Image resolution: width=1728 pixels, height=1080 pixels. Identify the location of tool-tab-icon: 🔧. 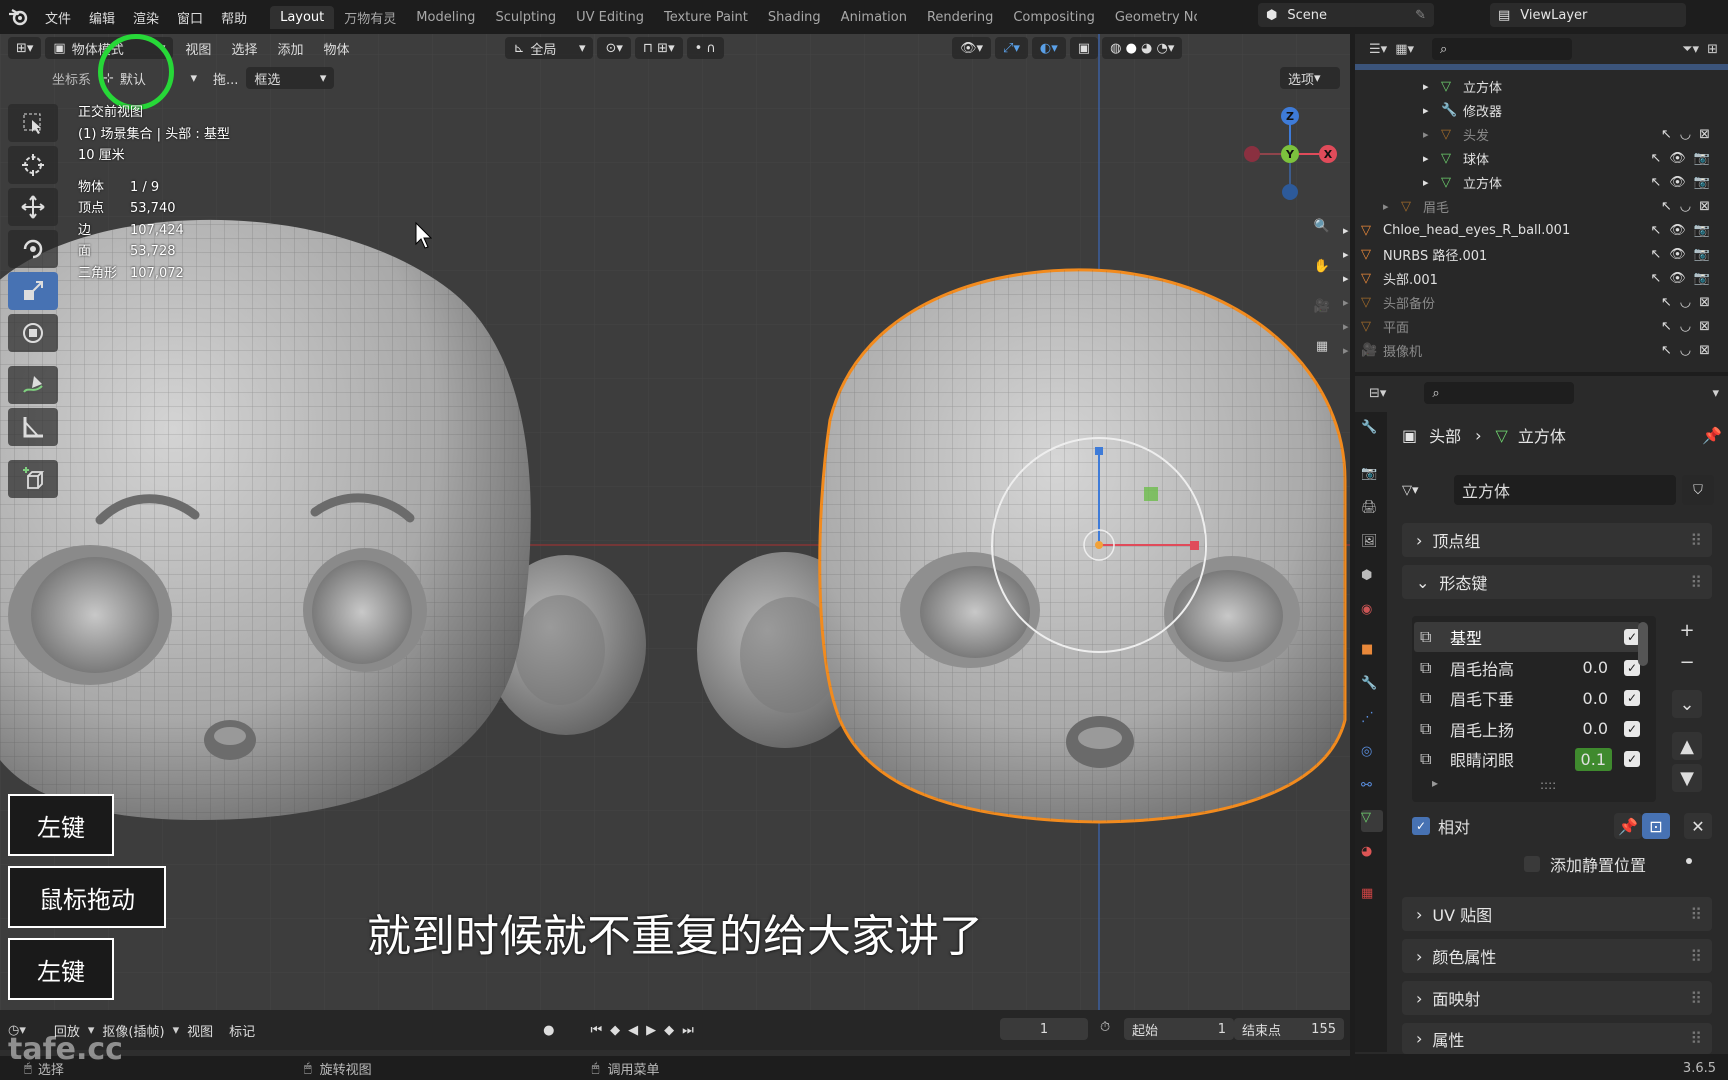
(1372, 431).